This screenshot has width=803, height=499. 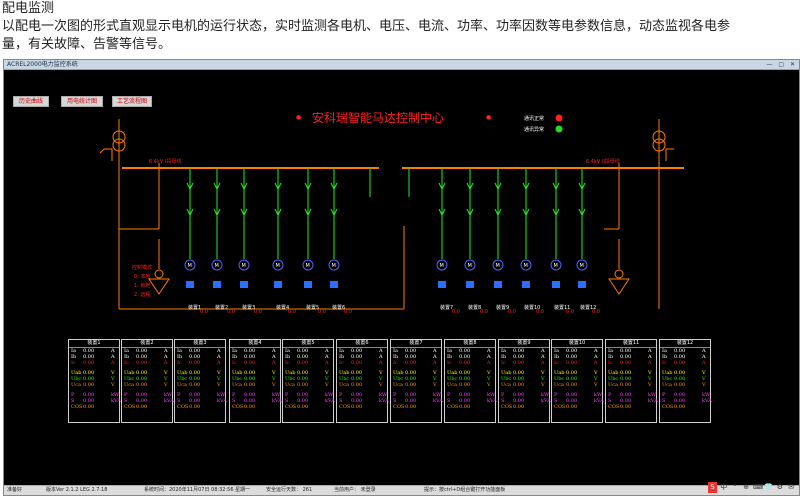 What do you see at coordinates (559, 129) in the screenshot?
I see `comm-abnormal-indicator` at bounding box center [559, 129].